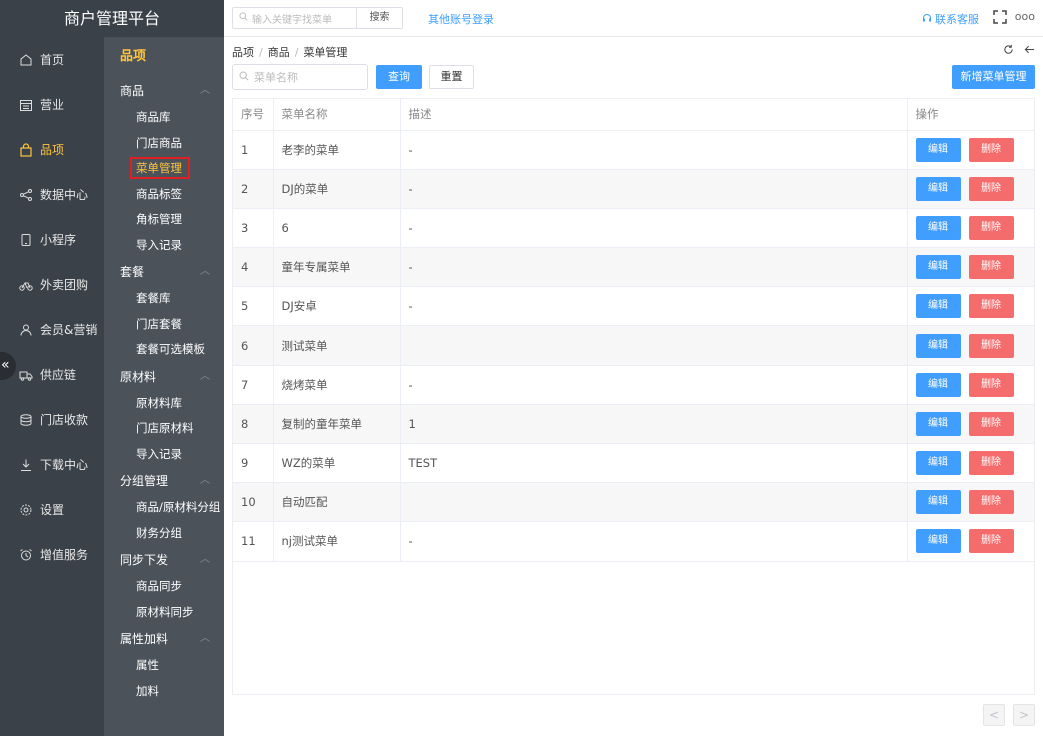 The image size is (1043, 736). Describe the element at coordinates (52, 464) in the screenshot. I see `nav-item-9: 下载中心` at that location.